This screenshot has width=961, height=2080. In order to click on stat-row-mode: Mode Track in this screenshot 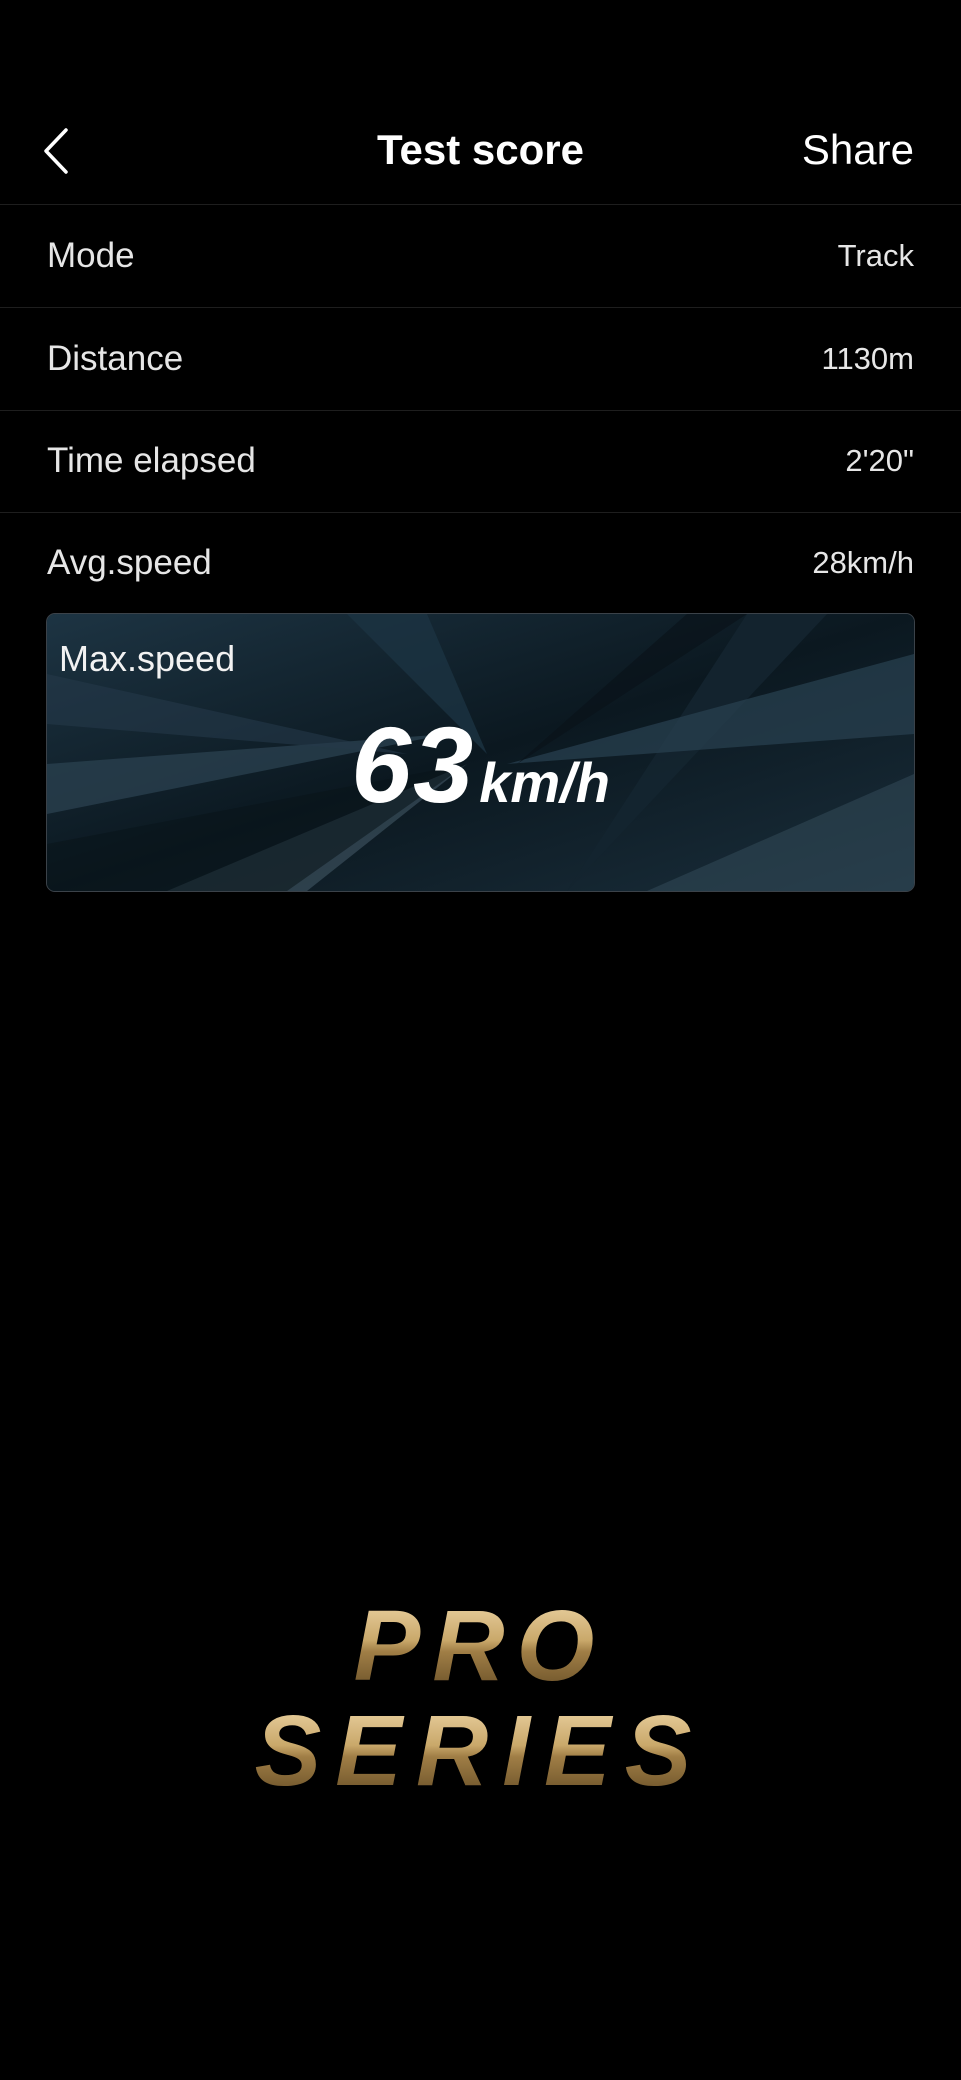, I will do `click(480, 256)`.